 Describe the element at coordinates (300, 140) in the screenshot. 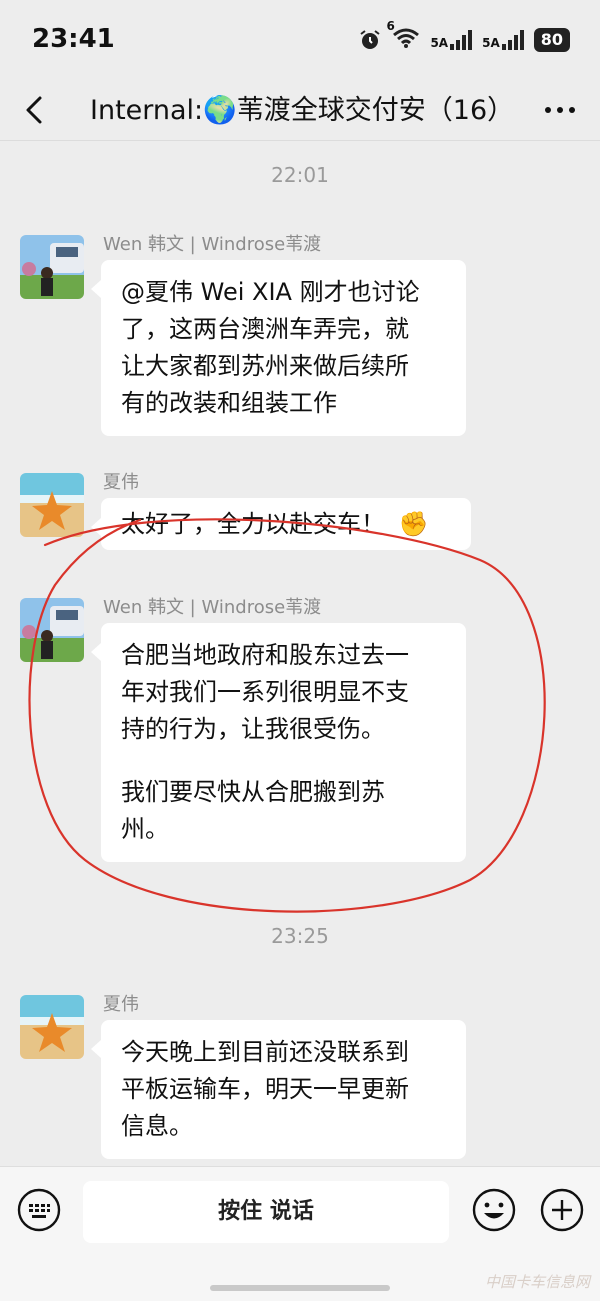

I see `header-divider` at that location.